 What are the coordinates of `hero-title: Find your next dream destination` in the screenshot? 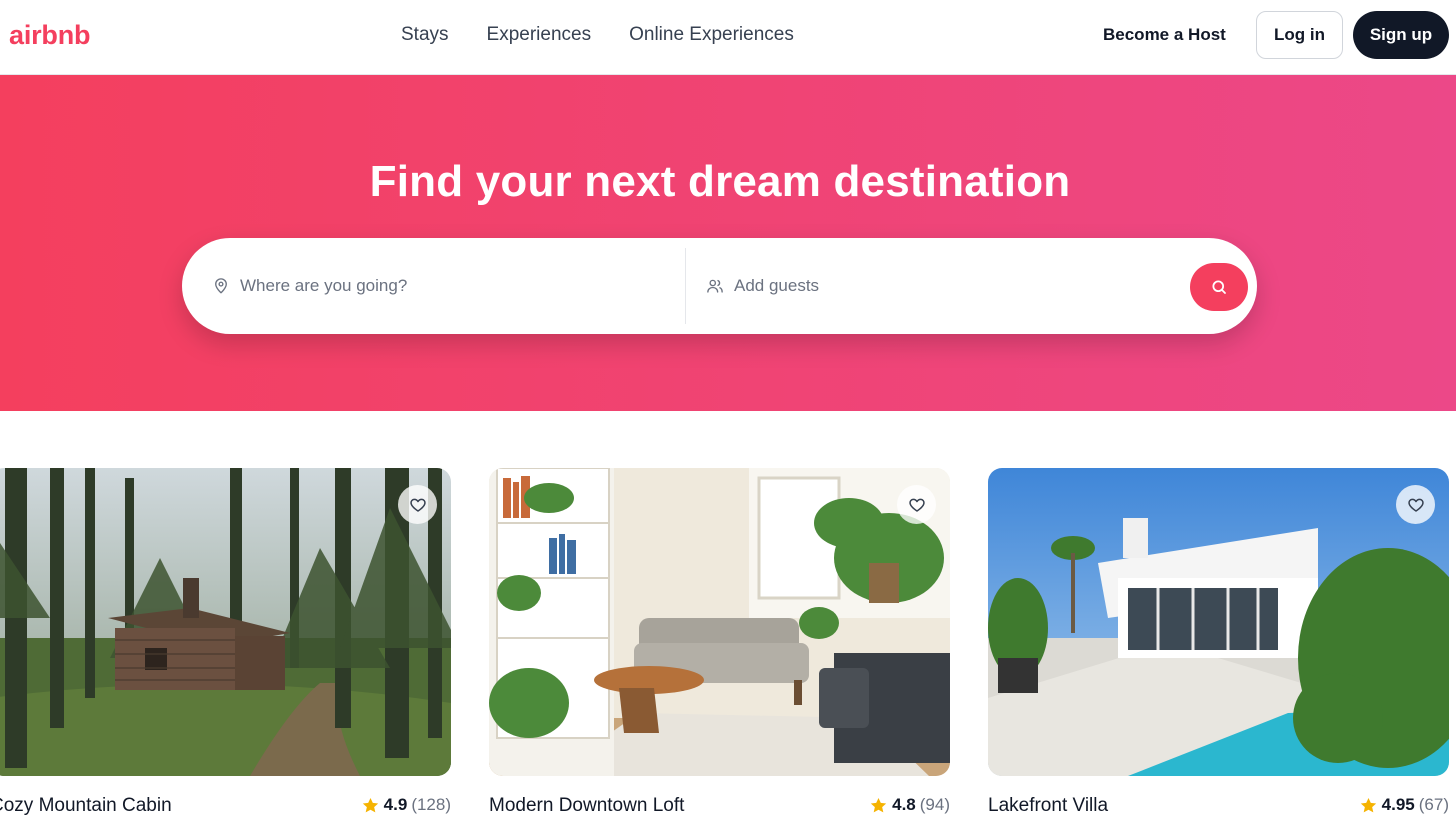 It's located at (720, 181).